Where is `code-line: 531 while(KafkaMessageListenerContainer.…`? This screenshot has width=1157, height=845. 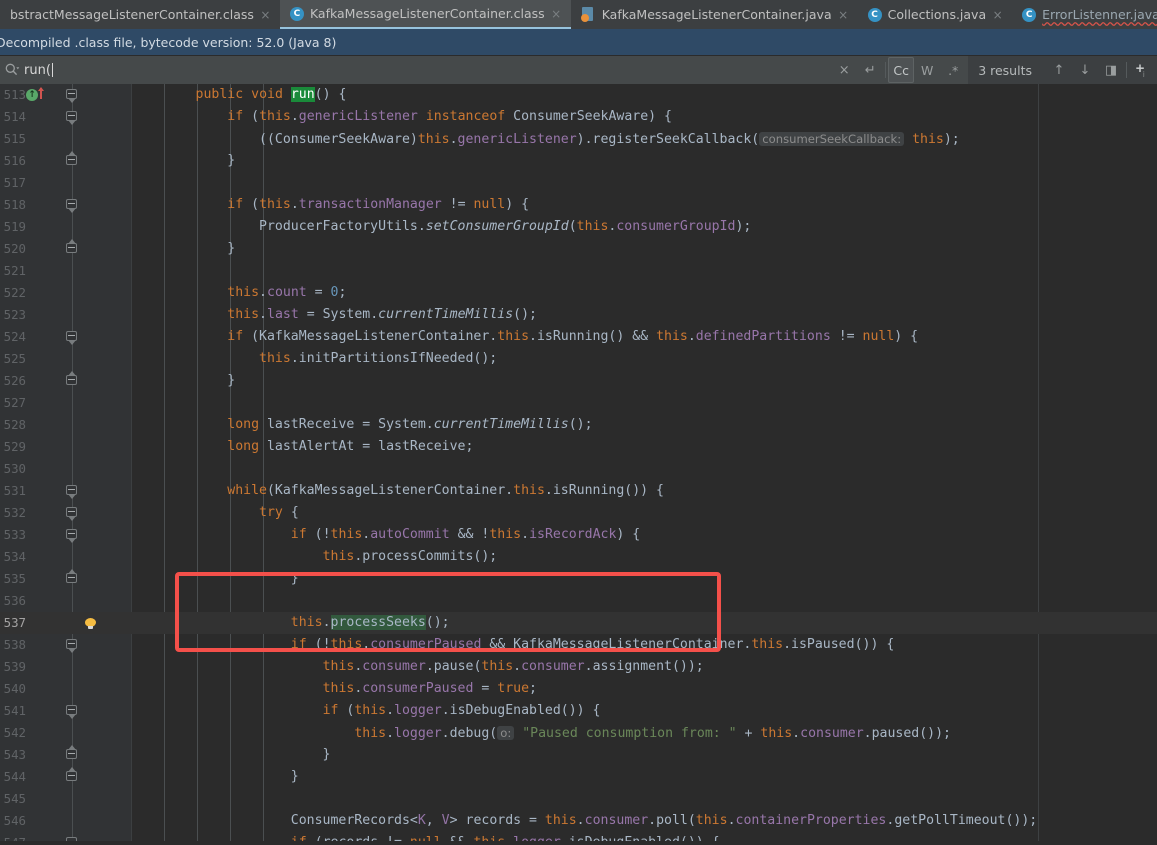 code-line: 531 while(KafkaMessageListenerContainer.… is located at coordinates (578, 491).